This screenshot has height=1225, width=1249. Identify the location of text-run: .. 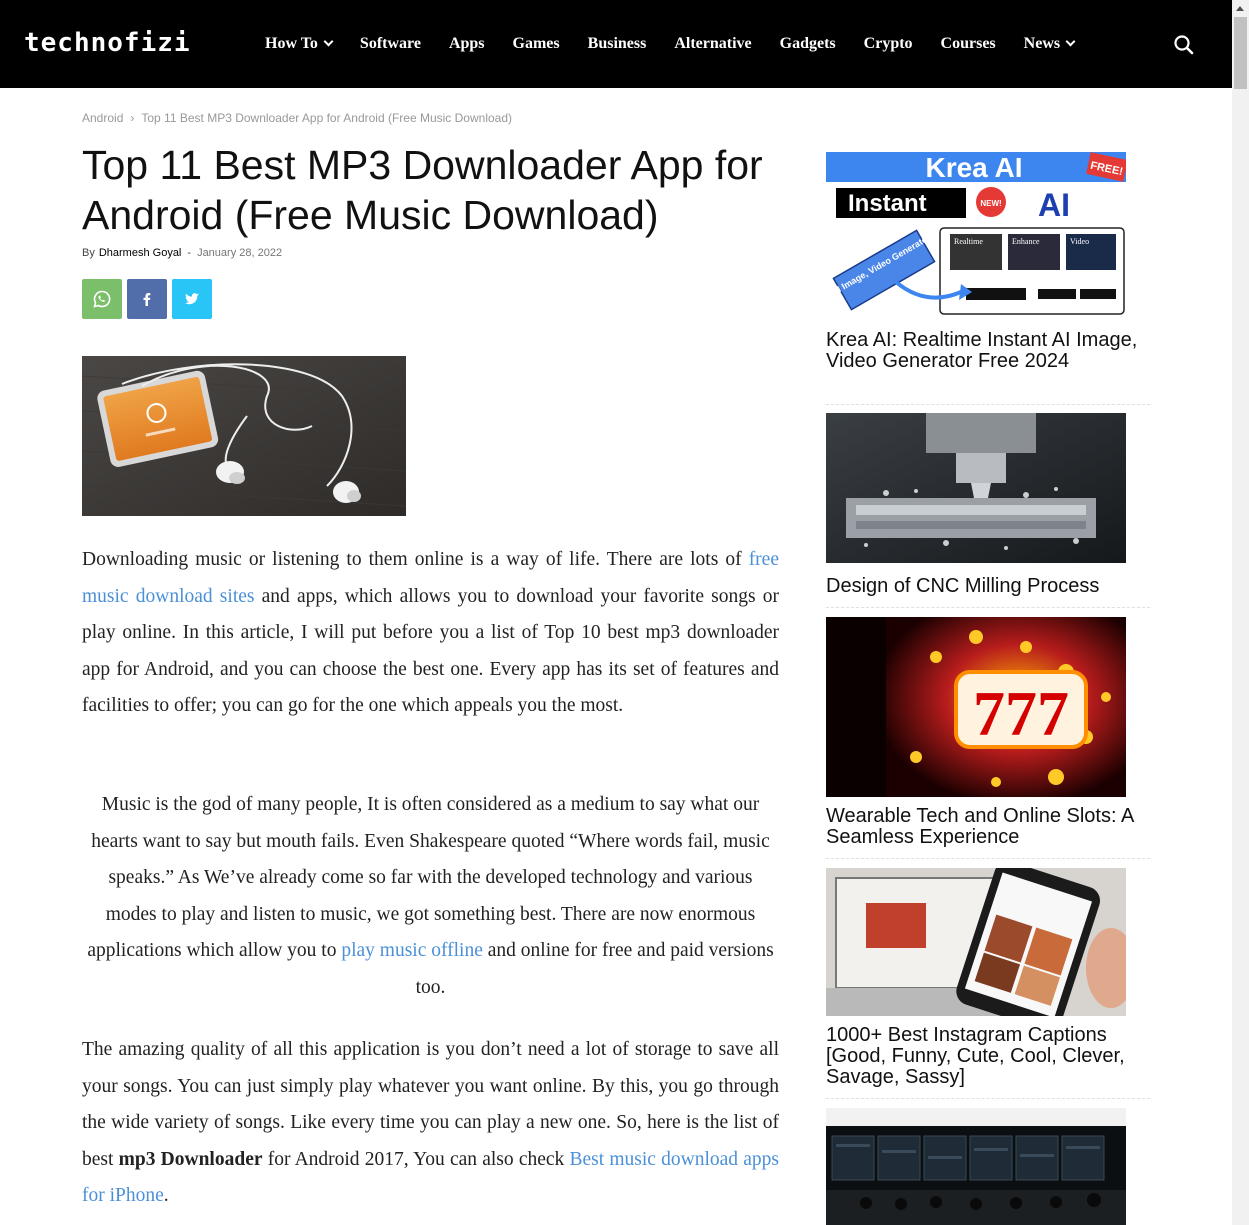
(166, 1196).